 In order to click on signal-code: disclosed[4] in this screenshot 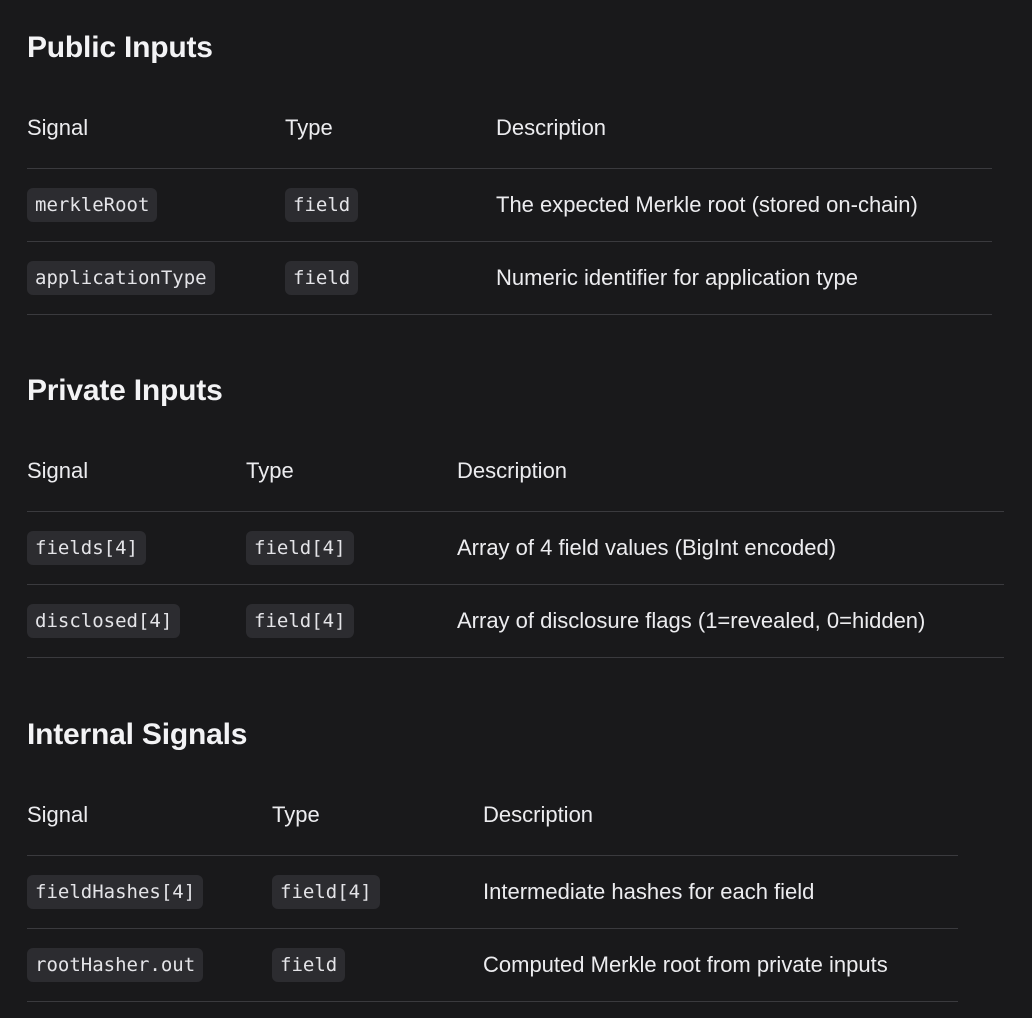, I will do `click(104, 621)`.